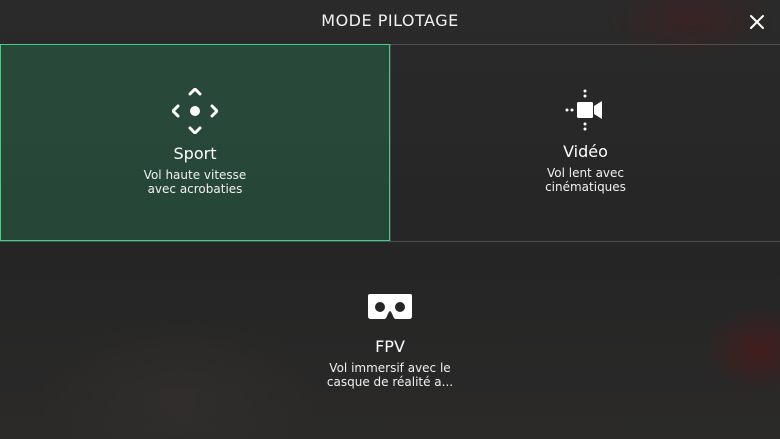 This screenshot has height=439, width=780. I want to click on page-title: MODE PILOTAGE, so click(390, 20).